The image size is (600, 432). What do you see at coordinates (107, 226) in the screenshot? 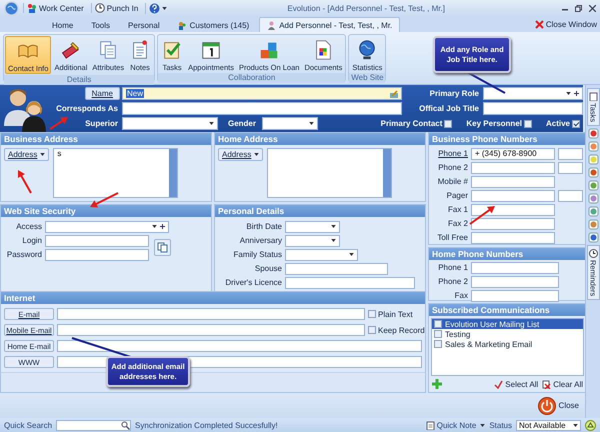
I see `access-dropdown` at bounding box center [107, 226].